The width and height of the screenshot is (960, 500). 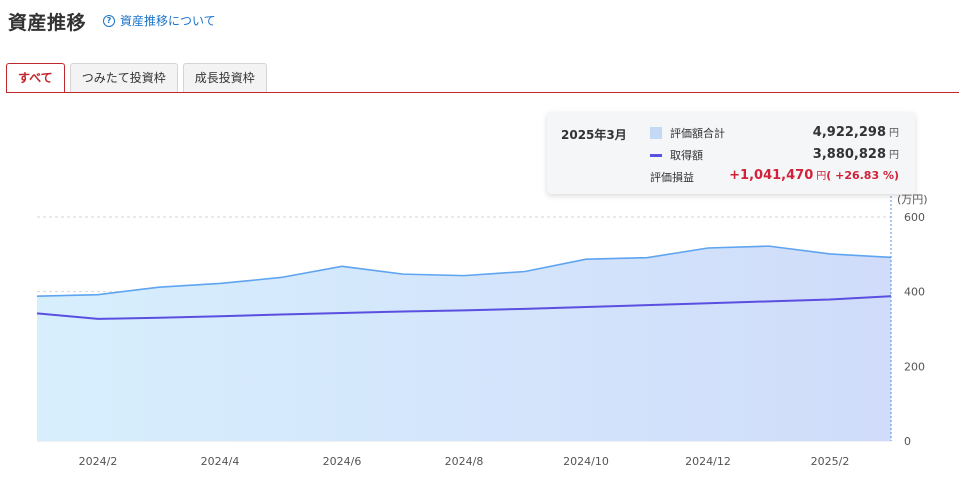 I want to click on x-tick-label: 2024/6, so click(x=342, y=461).